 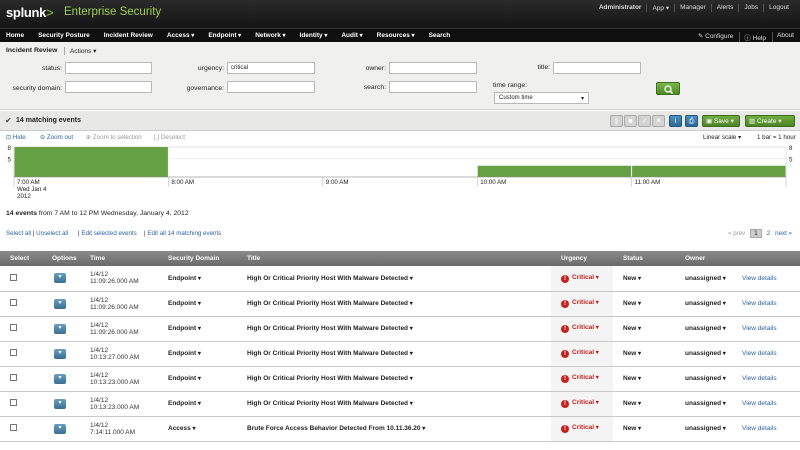 What do you see at coordinates (30, 12) in the screenshot?
I see `splunk-logo: splunk>` at bounding box center [30, 12].